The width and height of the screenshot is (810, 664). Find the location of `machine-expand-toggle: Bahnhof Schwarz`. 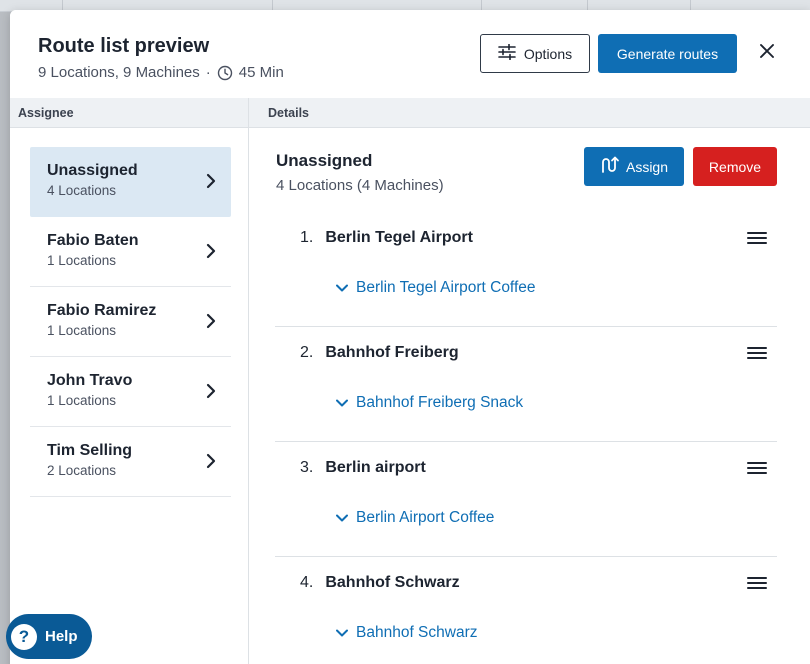

machine-expand-toggle: Bahnhof Schwarz is located at coordinates (407, 633).